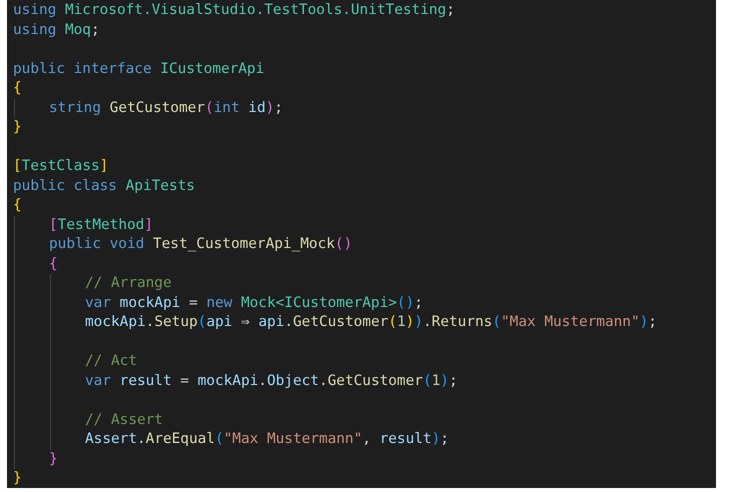 Image resolution: width=735 pixels, height=492 pixels. I want to click on code-line: public class ApiTests, so click(104, 186).